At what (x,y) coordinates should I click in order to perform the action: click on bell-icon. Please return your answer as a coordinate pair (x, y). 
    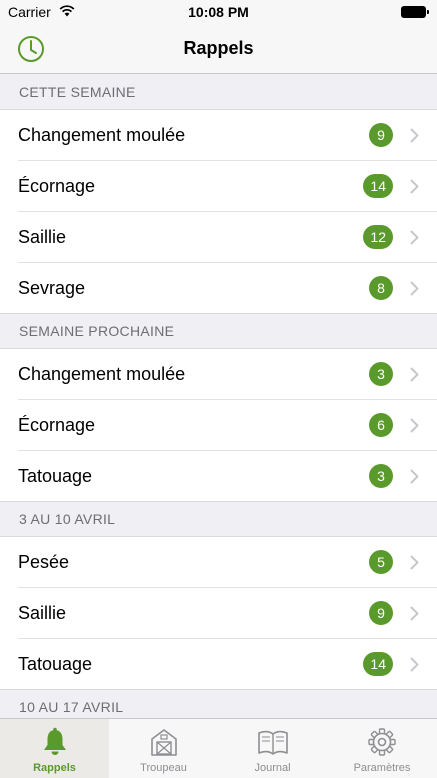
    Looking at the image, I should click on (55, 742).